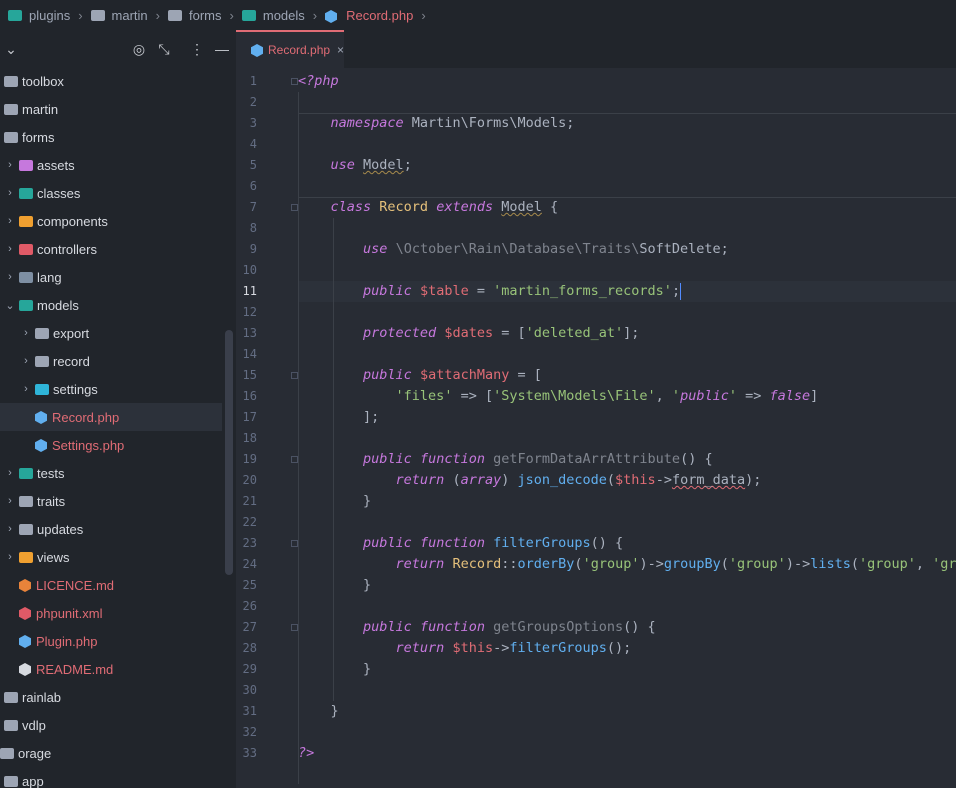  Describe the element at coordinates (111, 361) in the screenshot. I see `tree-item: › record` at that location.